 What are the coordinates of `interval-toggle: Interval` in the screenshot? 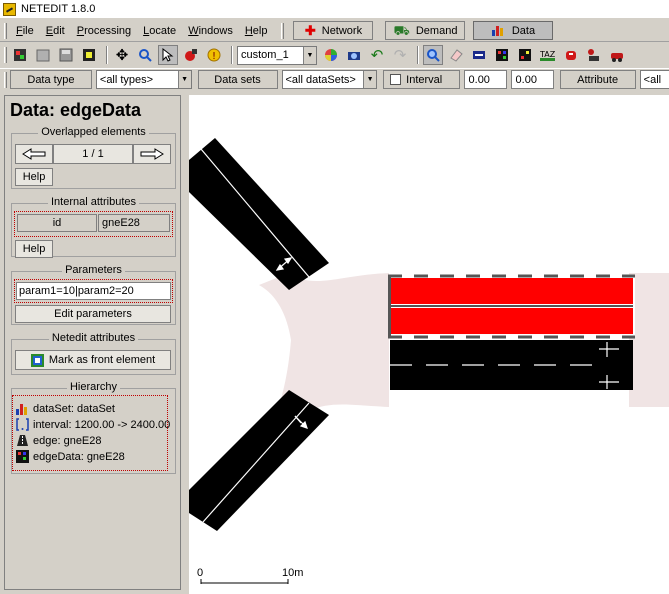 It's located at (421, 79).